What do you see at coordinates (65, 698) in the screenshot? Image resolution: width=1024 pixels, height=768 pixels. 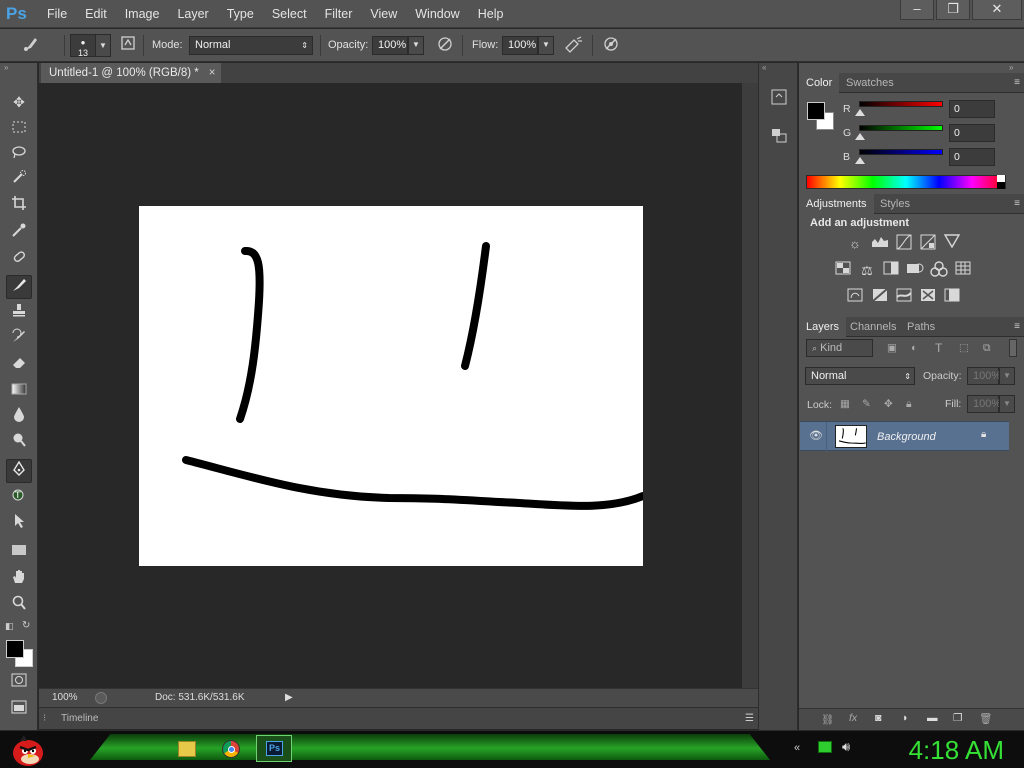 I see `zoom-level: 100%` at bounding box center [65, 698].